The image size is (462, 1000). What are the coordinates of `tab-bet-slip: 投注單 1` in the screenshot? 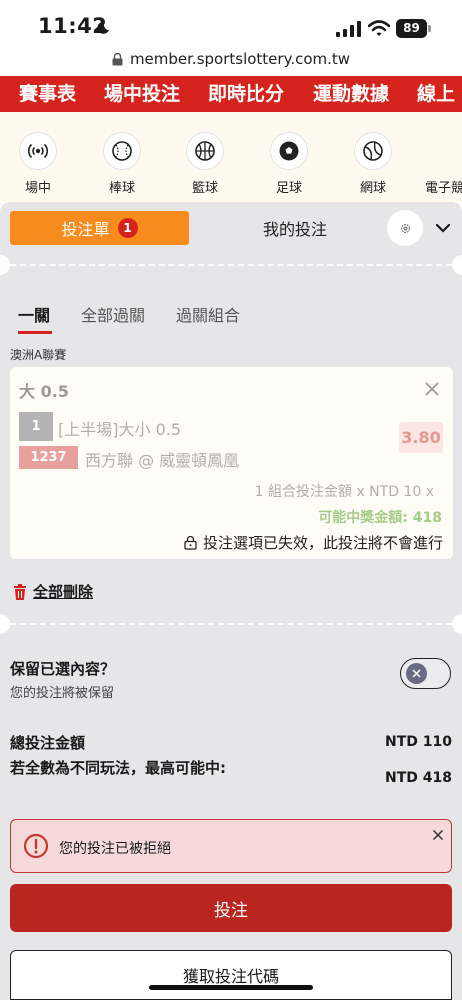 It's located at (99, 228).